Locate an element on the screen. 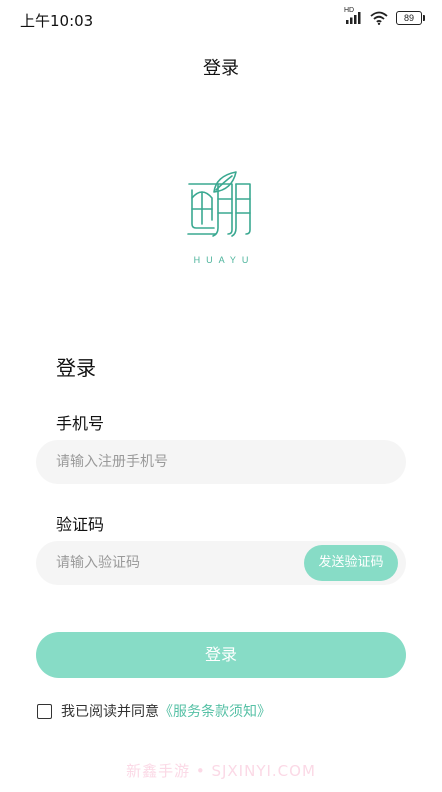  hd-label: HD is located at coordinates (349, 10).